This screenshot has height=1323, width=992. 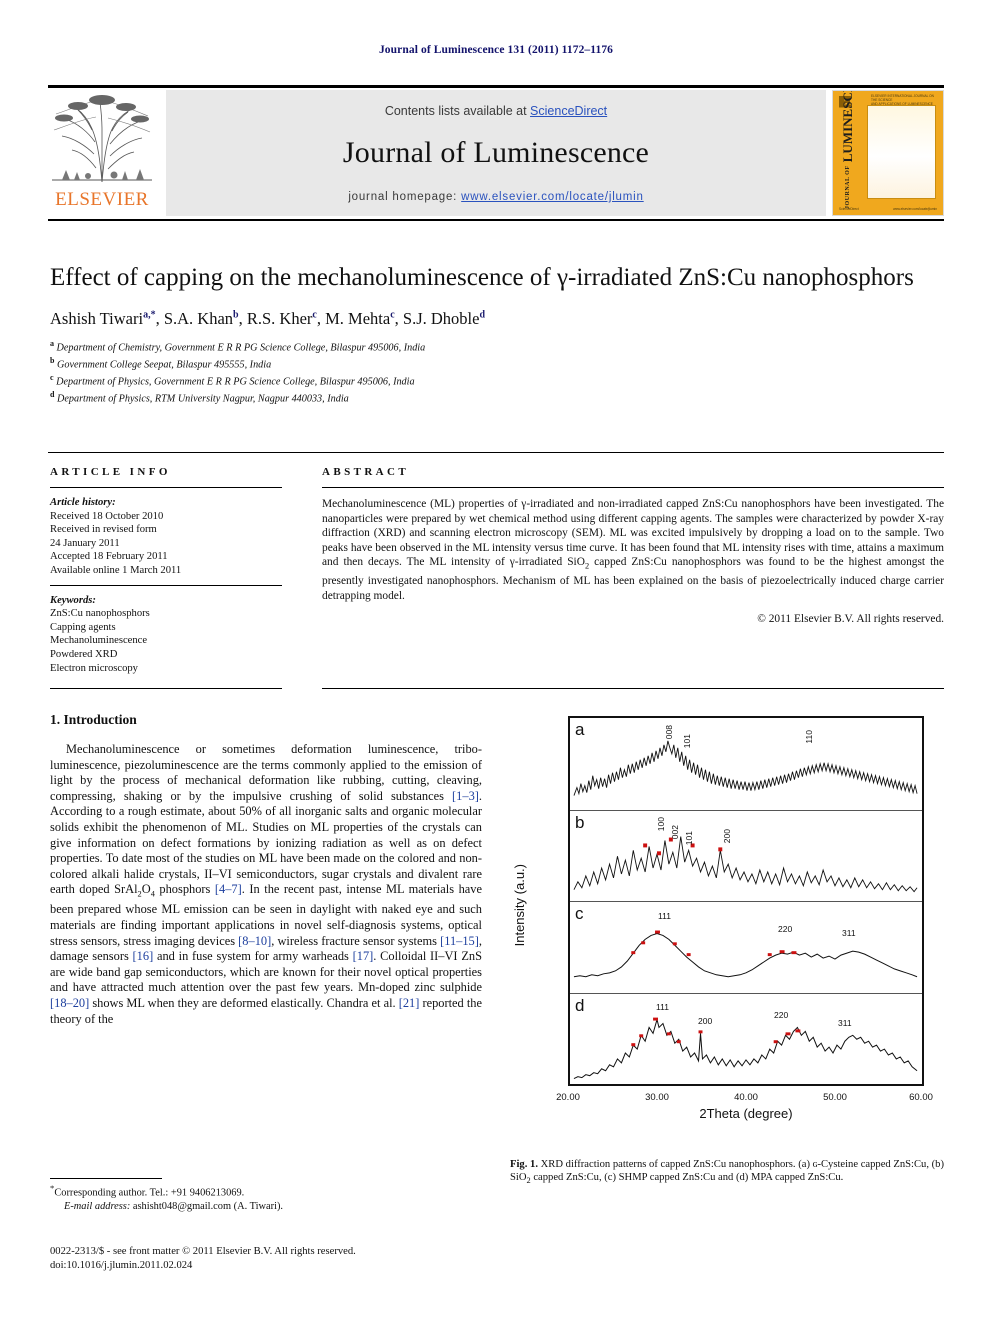 What do you see at coordinates (675, 831) in the screenshot?
I see `peak-label-002: 002` at bounding box center [675, 831].